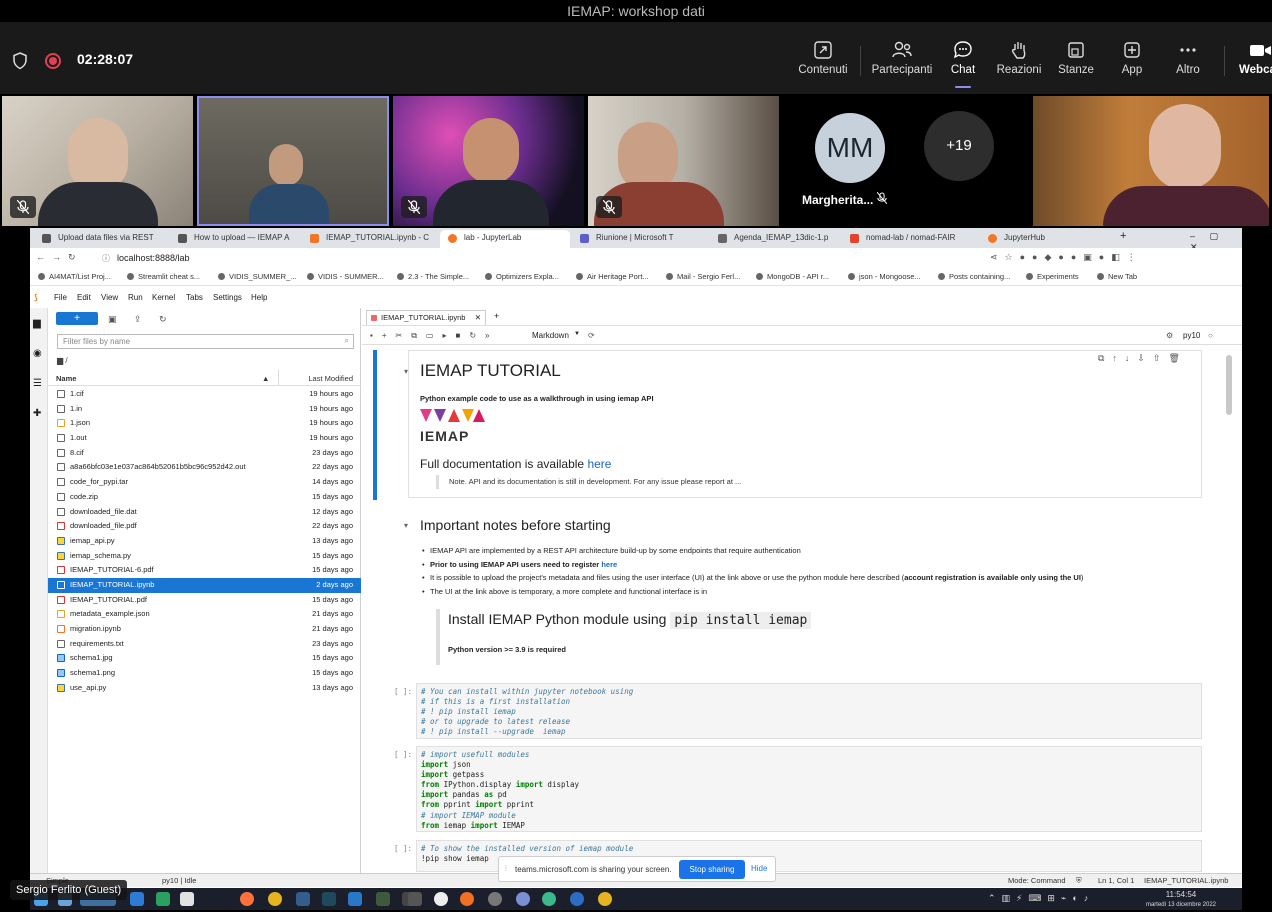 This screenshot has width=1272, height=912. What do you see at coordinates (37, 413) in the screenshot?
I see `extension-icon: ✚` at bounding box center [37, 413].